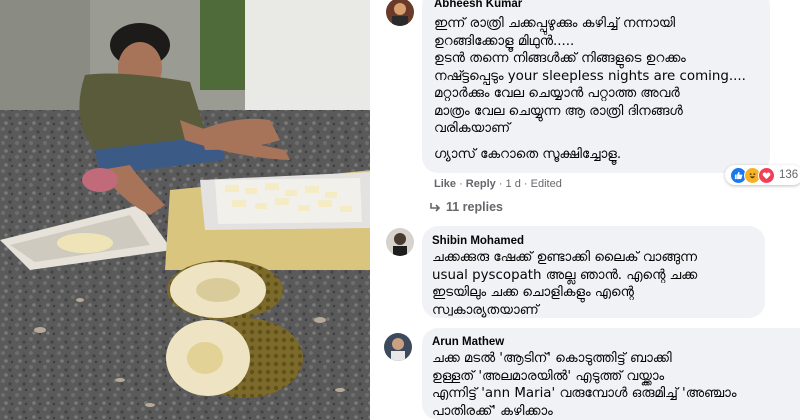  Describe the element at coordinates (481, 184) in the screenshot. I see `reply-link: Reply` at that location.